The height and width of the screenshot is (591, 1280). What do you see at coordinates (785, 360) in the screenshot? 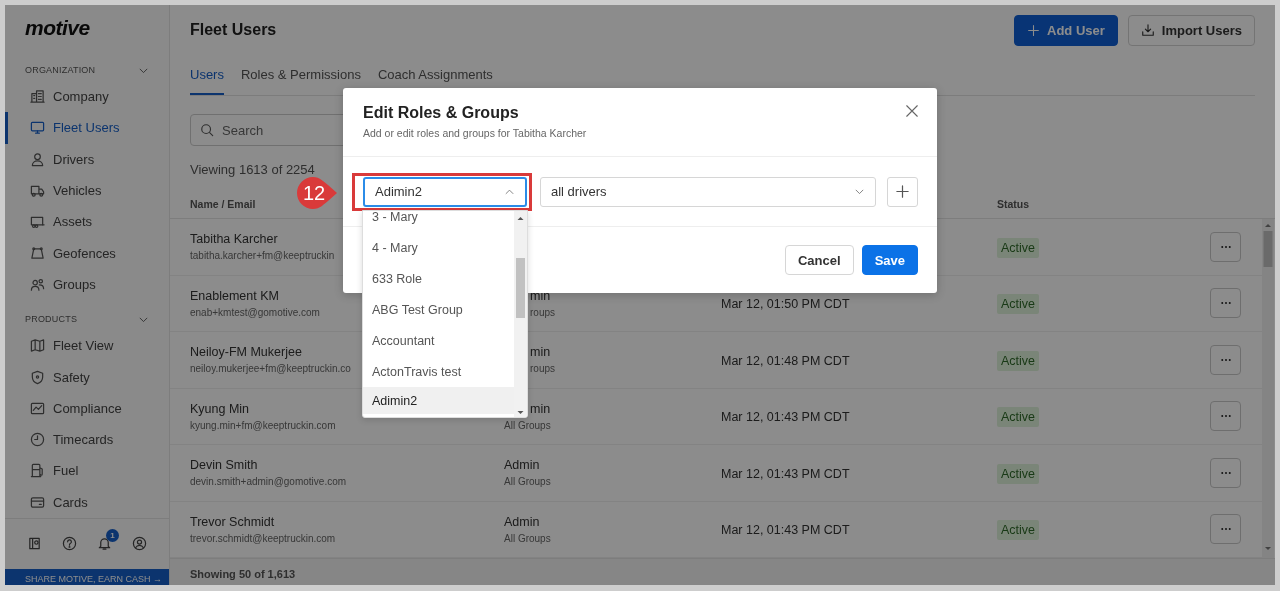
I see `last-active: Mar 12, 01:48 PM CDT` at bounding box center [785, 360].